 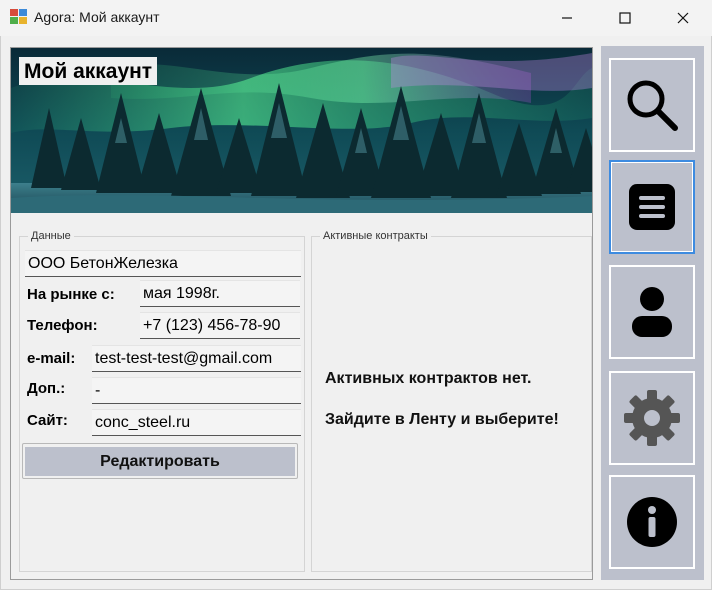 What do you see at coordinates (356, 18) in the screenshot?
I see `title-bar: Agora: Мой аккаунт` at bounding box center [356, 18].